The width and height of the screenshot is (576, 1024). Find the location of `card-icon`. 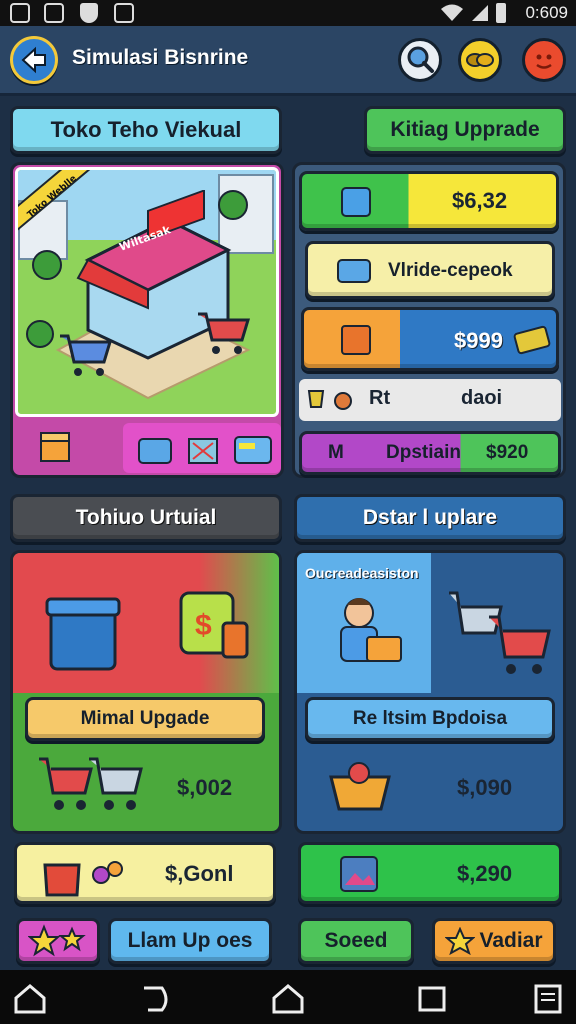

card-icon is located at coordinates (253, 449).